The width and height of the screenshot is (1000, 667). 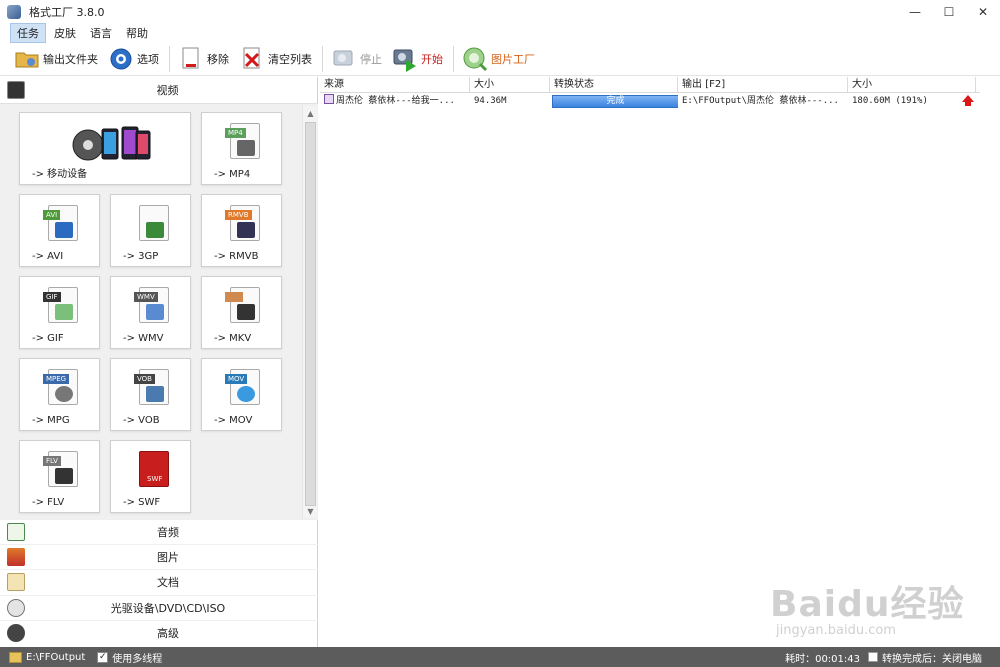 I want to click on category-advanced: 高级, so click(x=159, y=632).